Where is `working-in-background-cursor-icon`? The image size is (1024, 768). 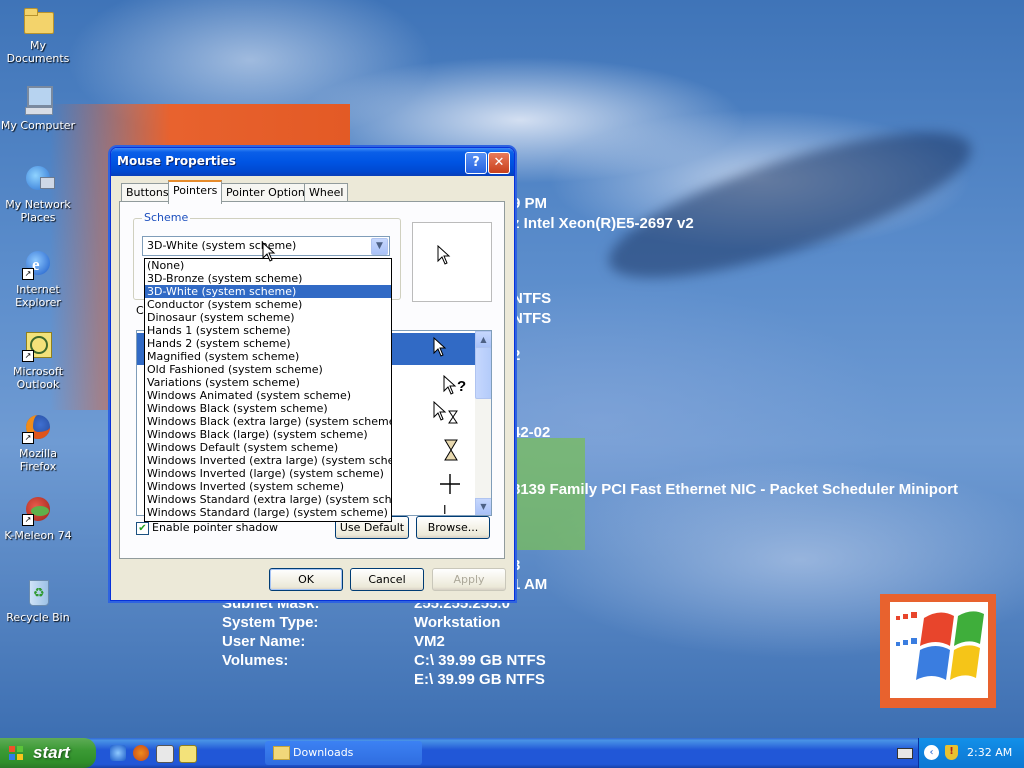
working-in-background-cursor-icon is located at coordinates (445, 412).